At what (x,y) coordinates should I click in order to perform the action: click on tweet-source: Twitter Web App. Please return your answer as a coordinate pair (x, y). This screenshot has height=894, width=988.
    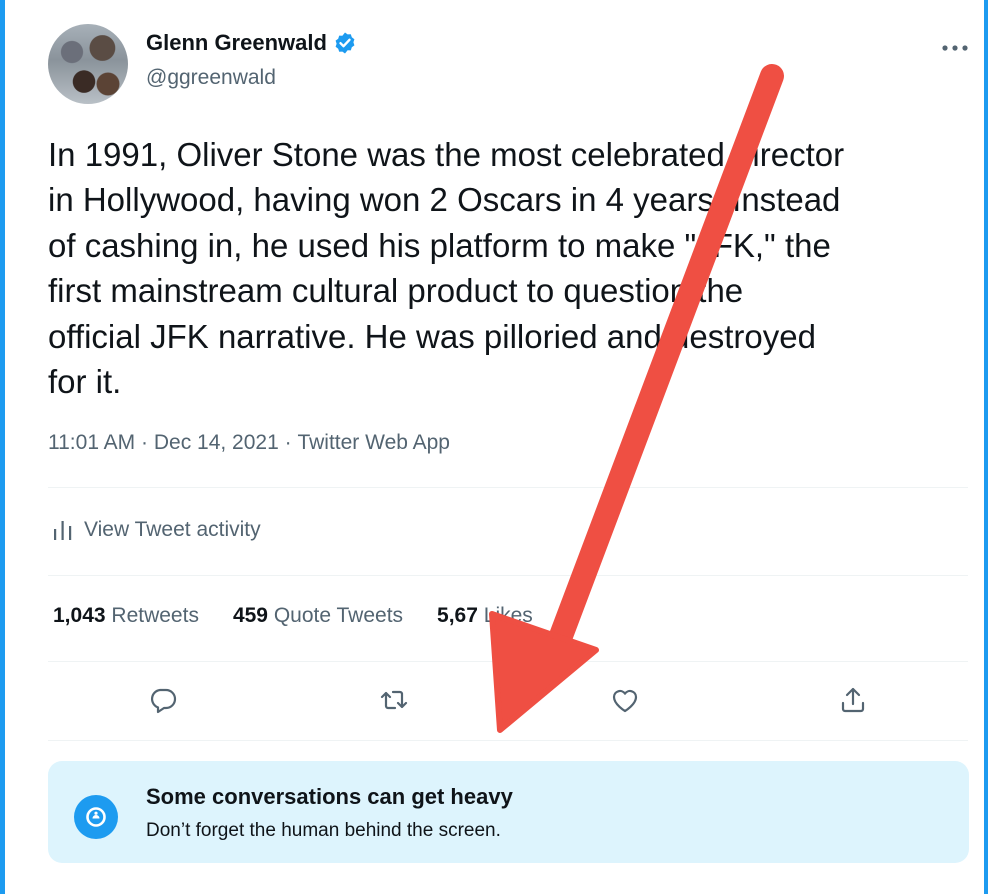
    Looking at the image, I should click on (373, 443).